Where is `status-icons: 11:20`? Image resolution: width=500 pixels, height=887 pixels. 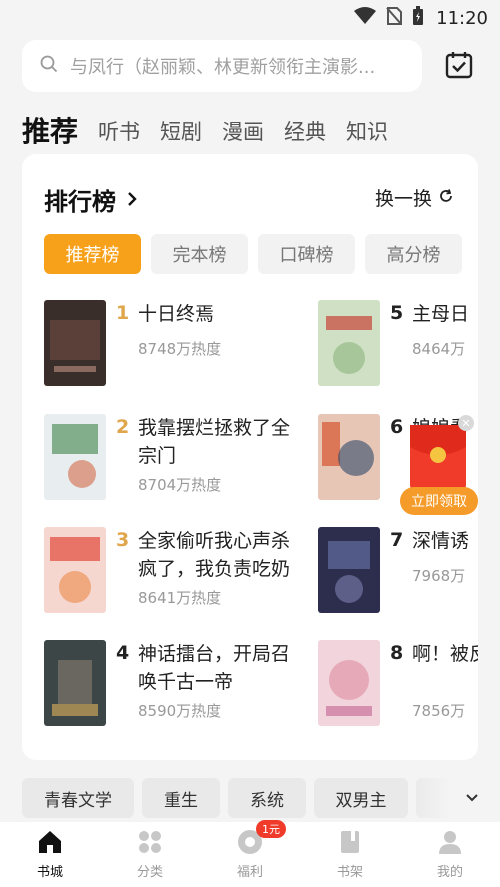
status-icons: 11:20 is located at coordinates (421, 18).